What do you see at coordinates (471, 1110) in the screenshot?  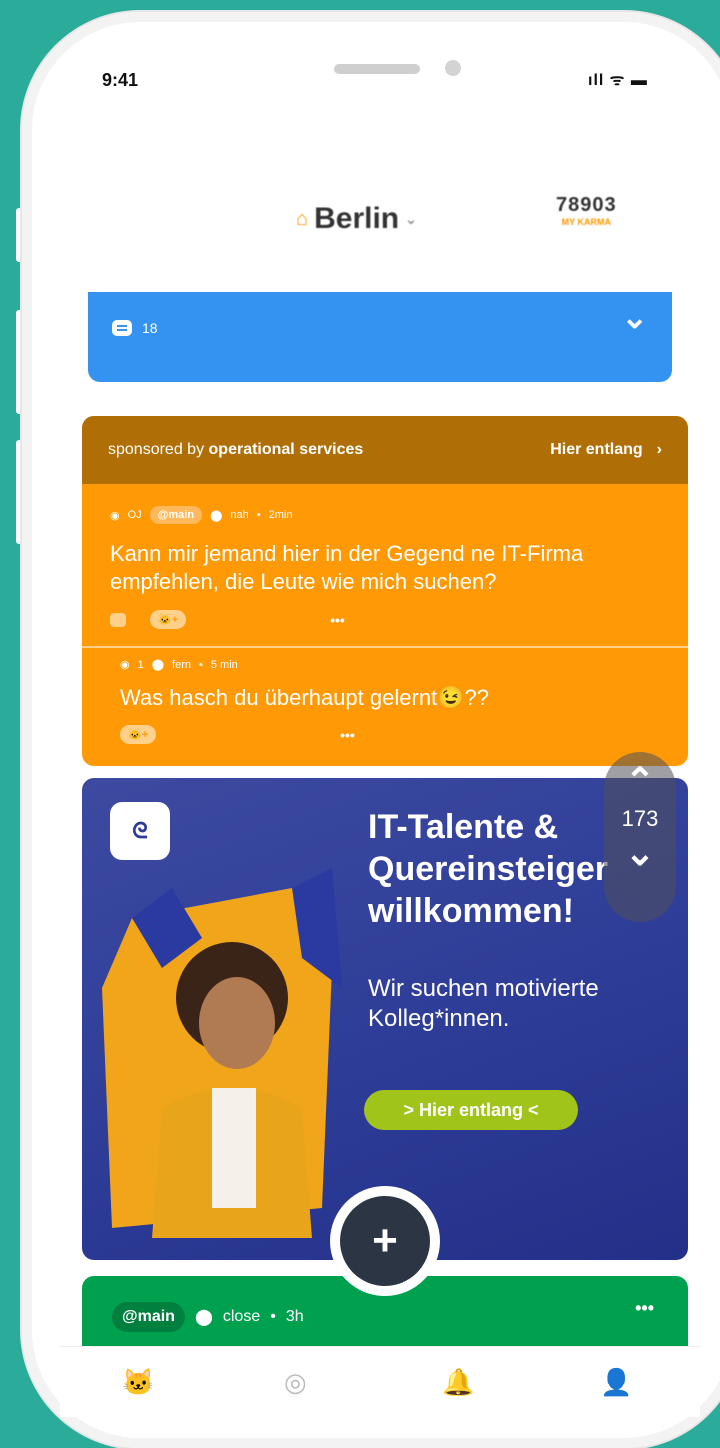 I see `ad-cta-button: > Hier entlang <` at bounding box center [471, 1110].